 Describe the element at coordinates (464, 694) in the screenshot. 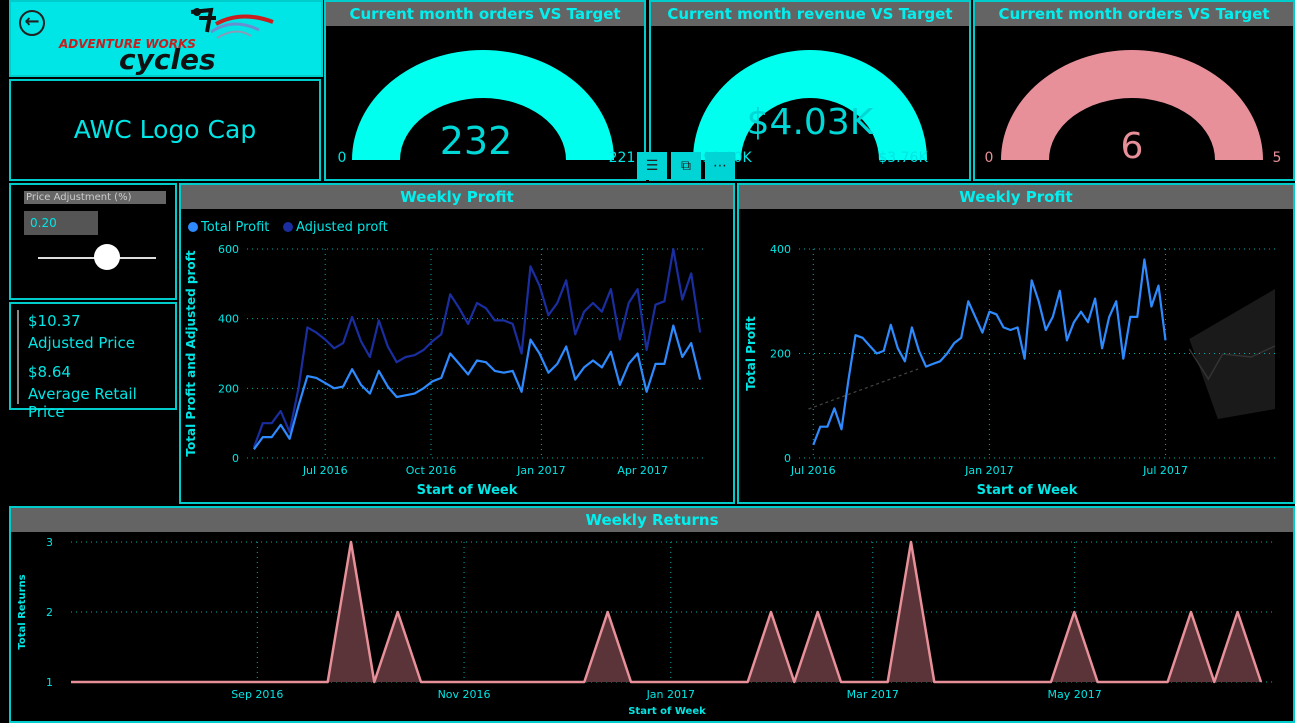

I see `x-tick-label: Nov 2016` at that location.